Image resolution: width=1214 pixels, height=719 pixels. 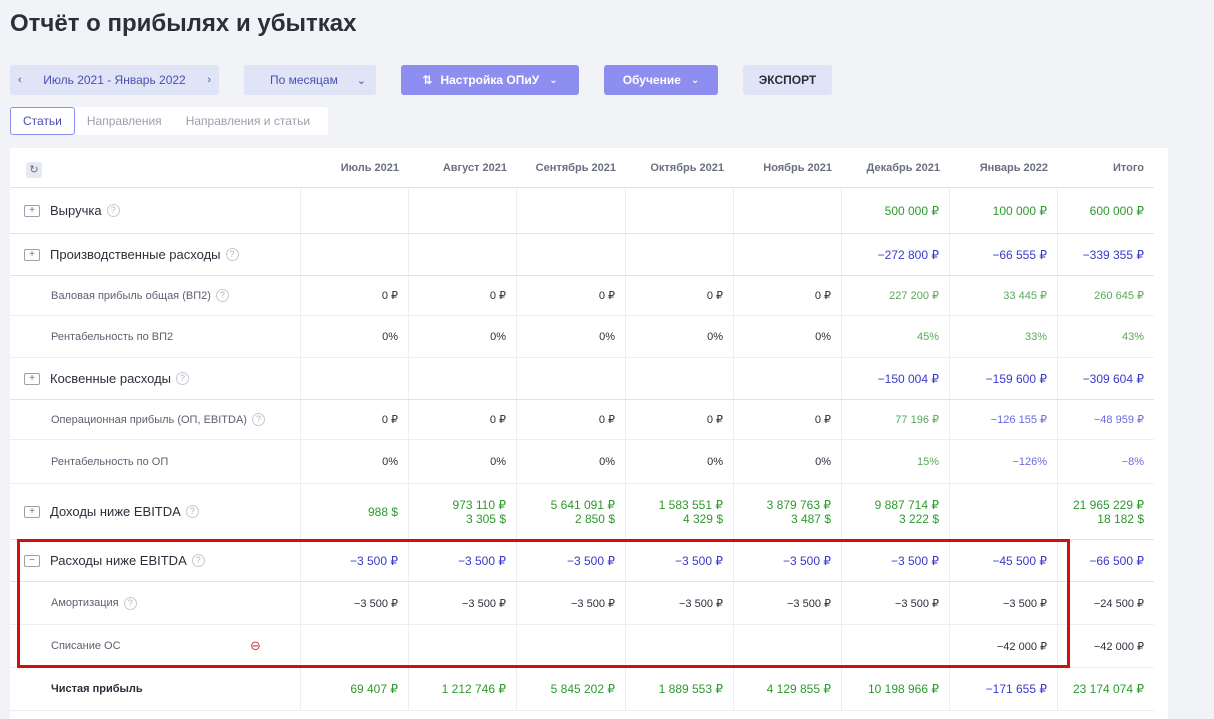 What do you see at coordinates (86, 646) in the screenshot?
I see `row-name: Списание ОС` at bounding box center [86, 646].